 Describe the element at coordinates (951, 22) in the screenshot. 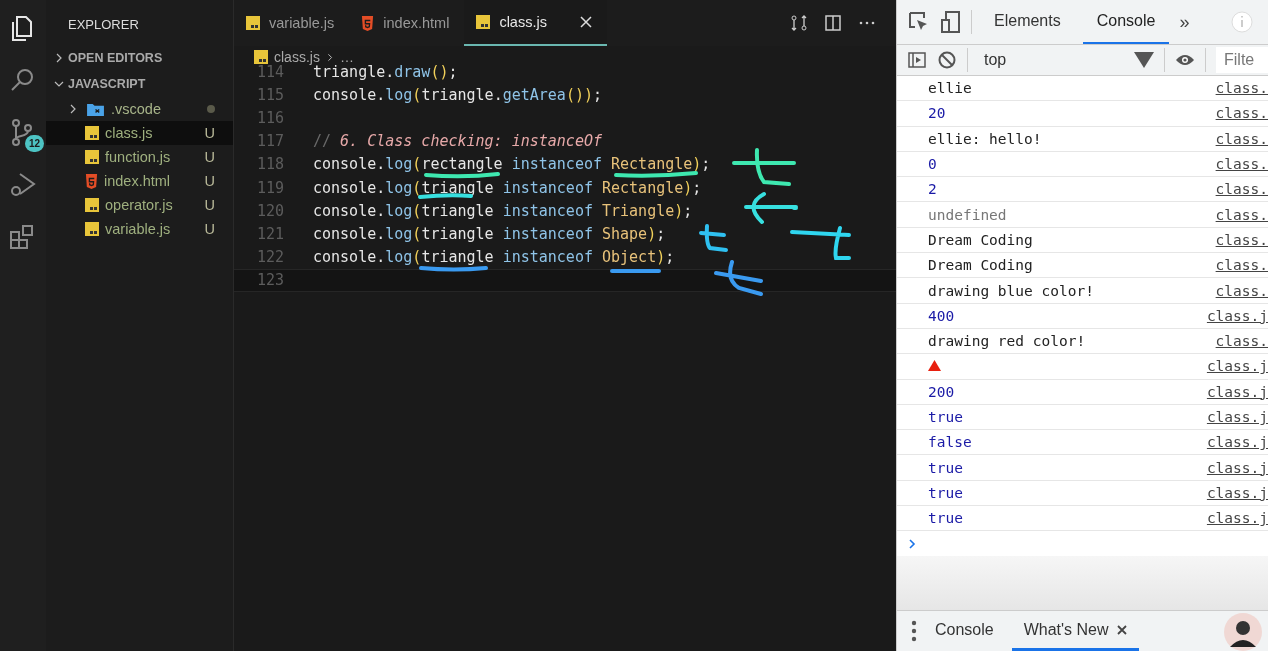

I see `device-toolbar-icon` at that location.